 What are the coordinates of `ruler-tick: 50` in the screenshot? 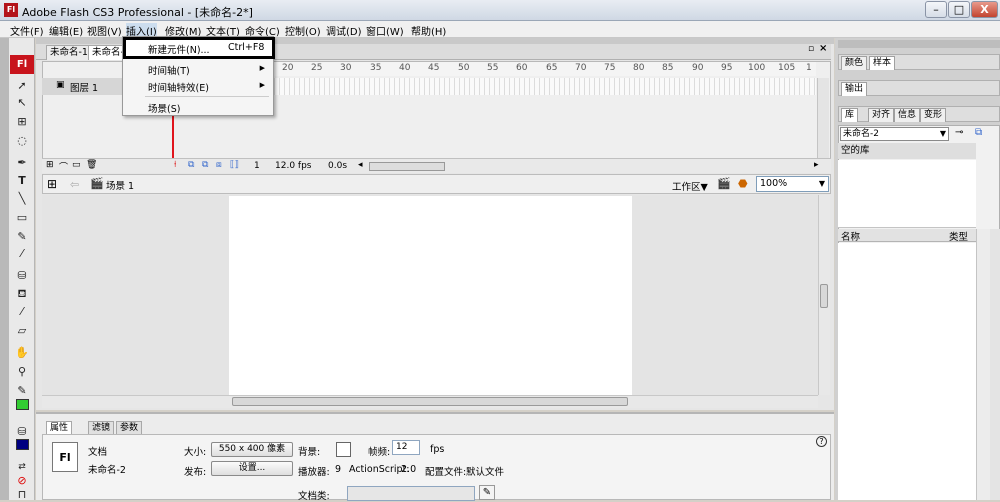 It's located at (464, 68).